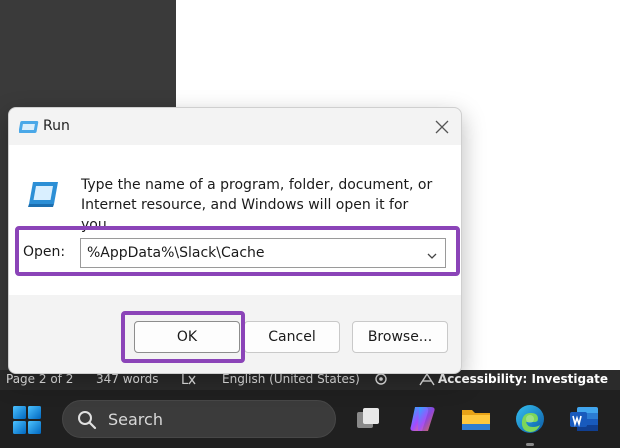  Describe the element at coordinates (44, 252) in the screenshot. I see `open-label: Open:` at that location.